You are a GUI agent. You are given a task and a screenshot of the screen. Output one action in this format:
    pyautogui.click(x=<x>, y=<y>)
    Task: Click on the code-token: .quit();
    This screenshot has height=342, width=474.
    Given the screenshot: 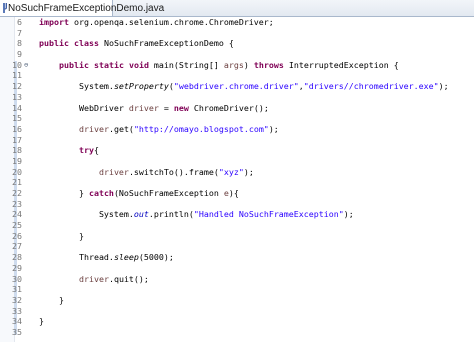 What is the action you would take?
    pyautogui.click(x=128, y=278)
    